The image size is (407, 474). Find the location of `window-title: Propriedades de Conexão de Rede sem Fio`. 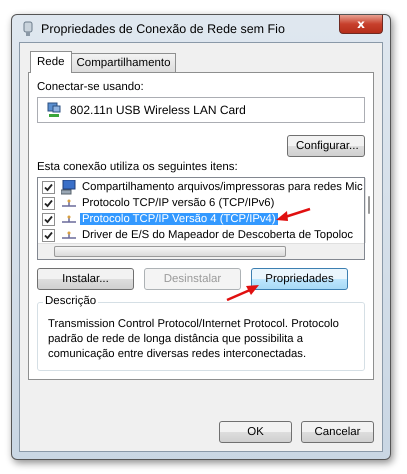

window-title: Propriedades de Conexão de Rede sem Fio is located at coordinates (163, 29).